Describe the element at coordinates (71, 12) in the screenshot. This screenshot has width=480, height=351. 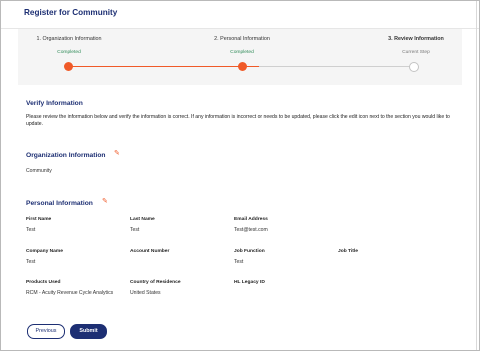
I see `page-title: Register for Community` at that location.